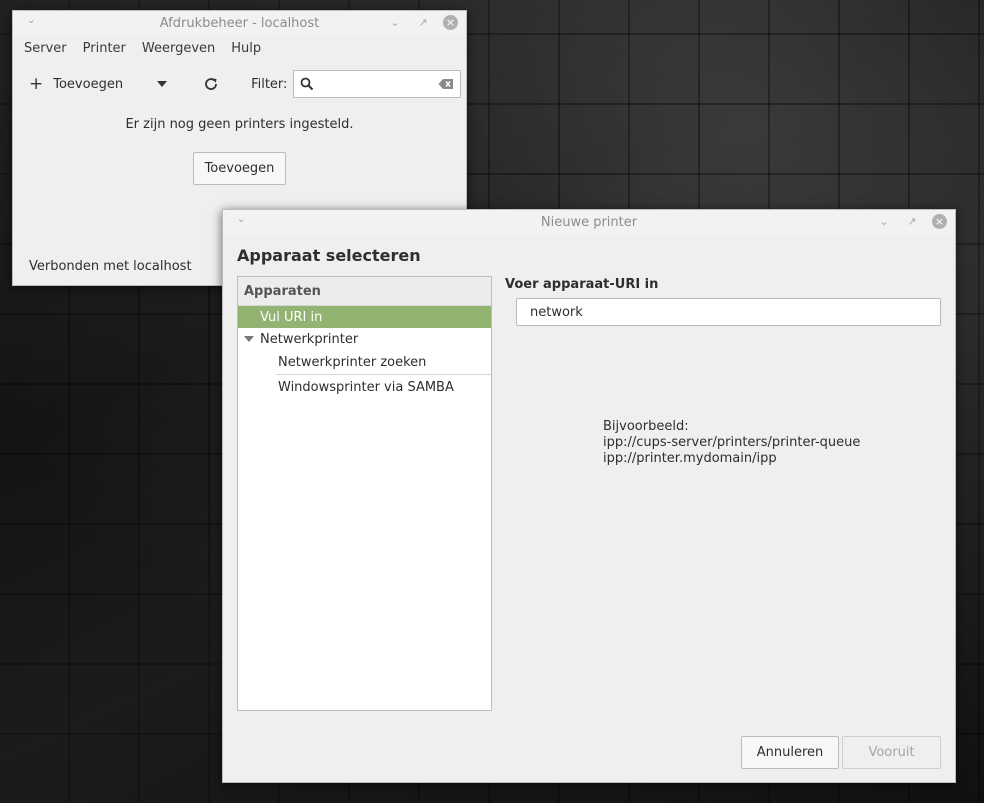 The height and width of the screenshot is (803, 984). Describe the element at coordinates (110, 266) in the screenshot. I see `status-text: Verbonden met localhost` at that location.